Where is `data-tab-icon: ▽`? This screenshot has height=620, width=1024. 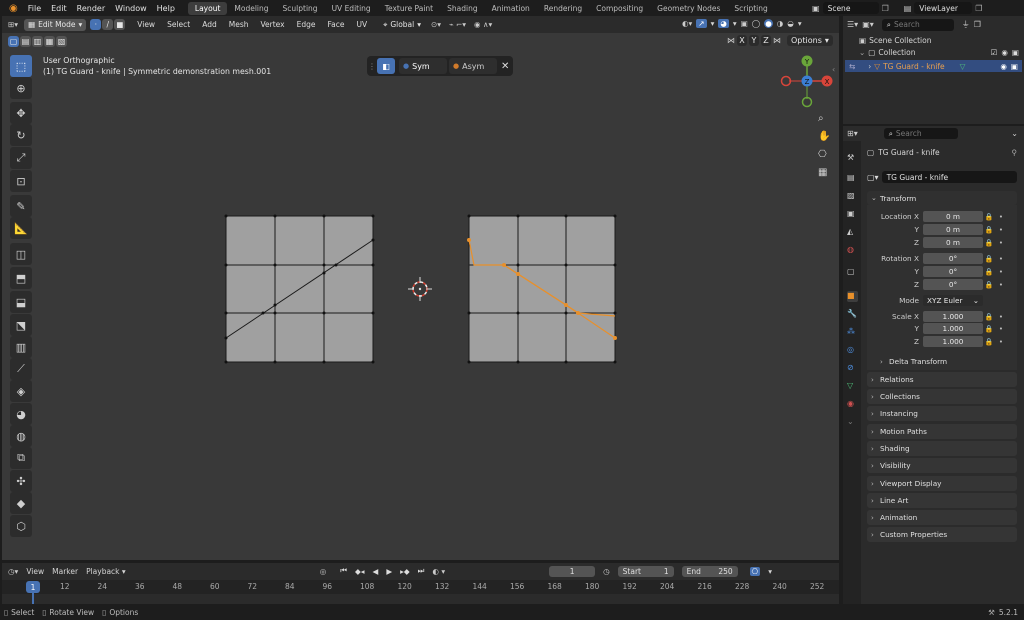
data-tab-icon: ▽ is located at coordinates (852, 386).